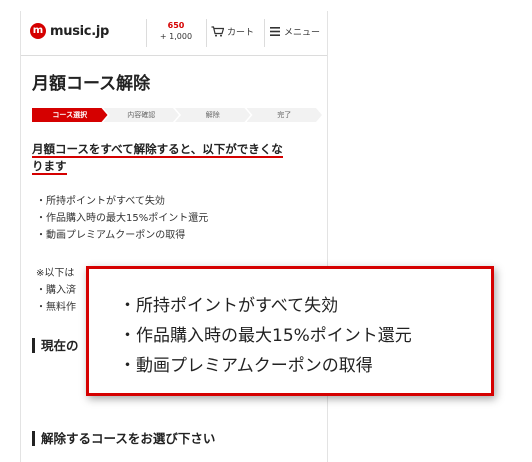 The height and width of the screenshot is (462, 532). I want to click on music-logo-icon: m, so click(38, 31).